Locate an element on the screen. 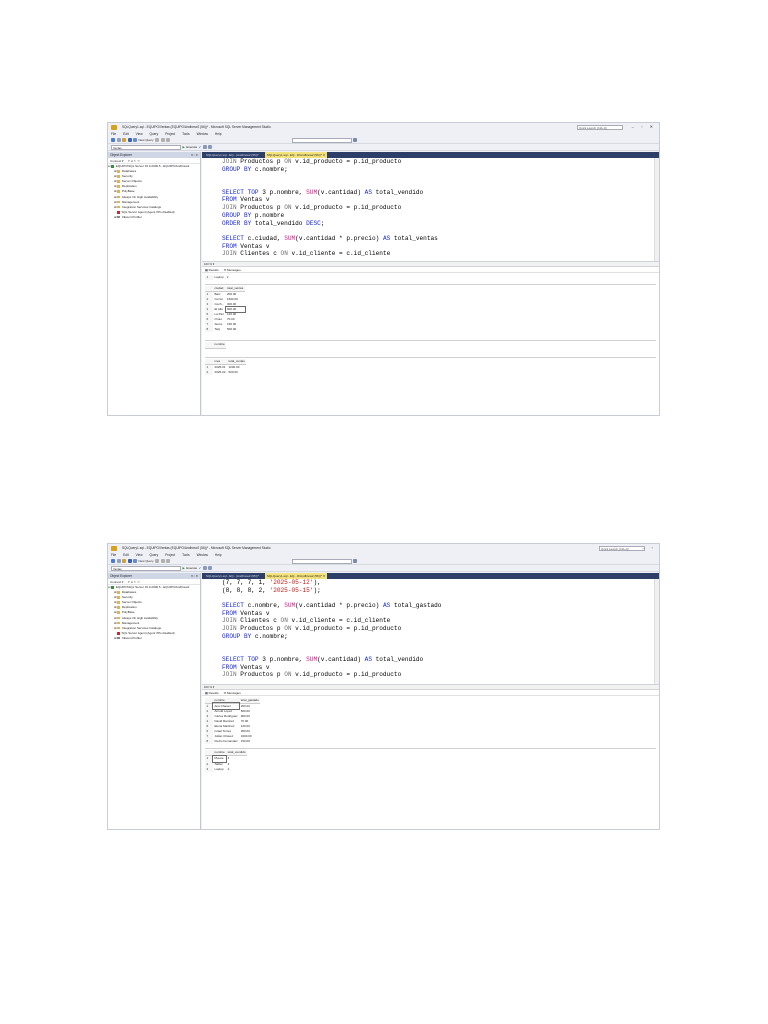  menu-project: Project is located at coordinates (170, 134).